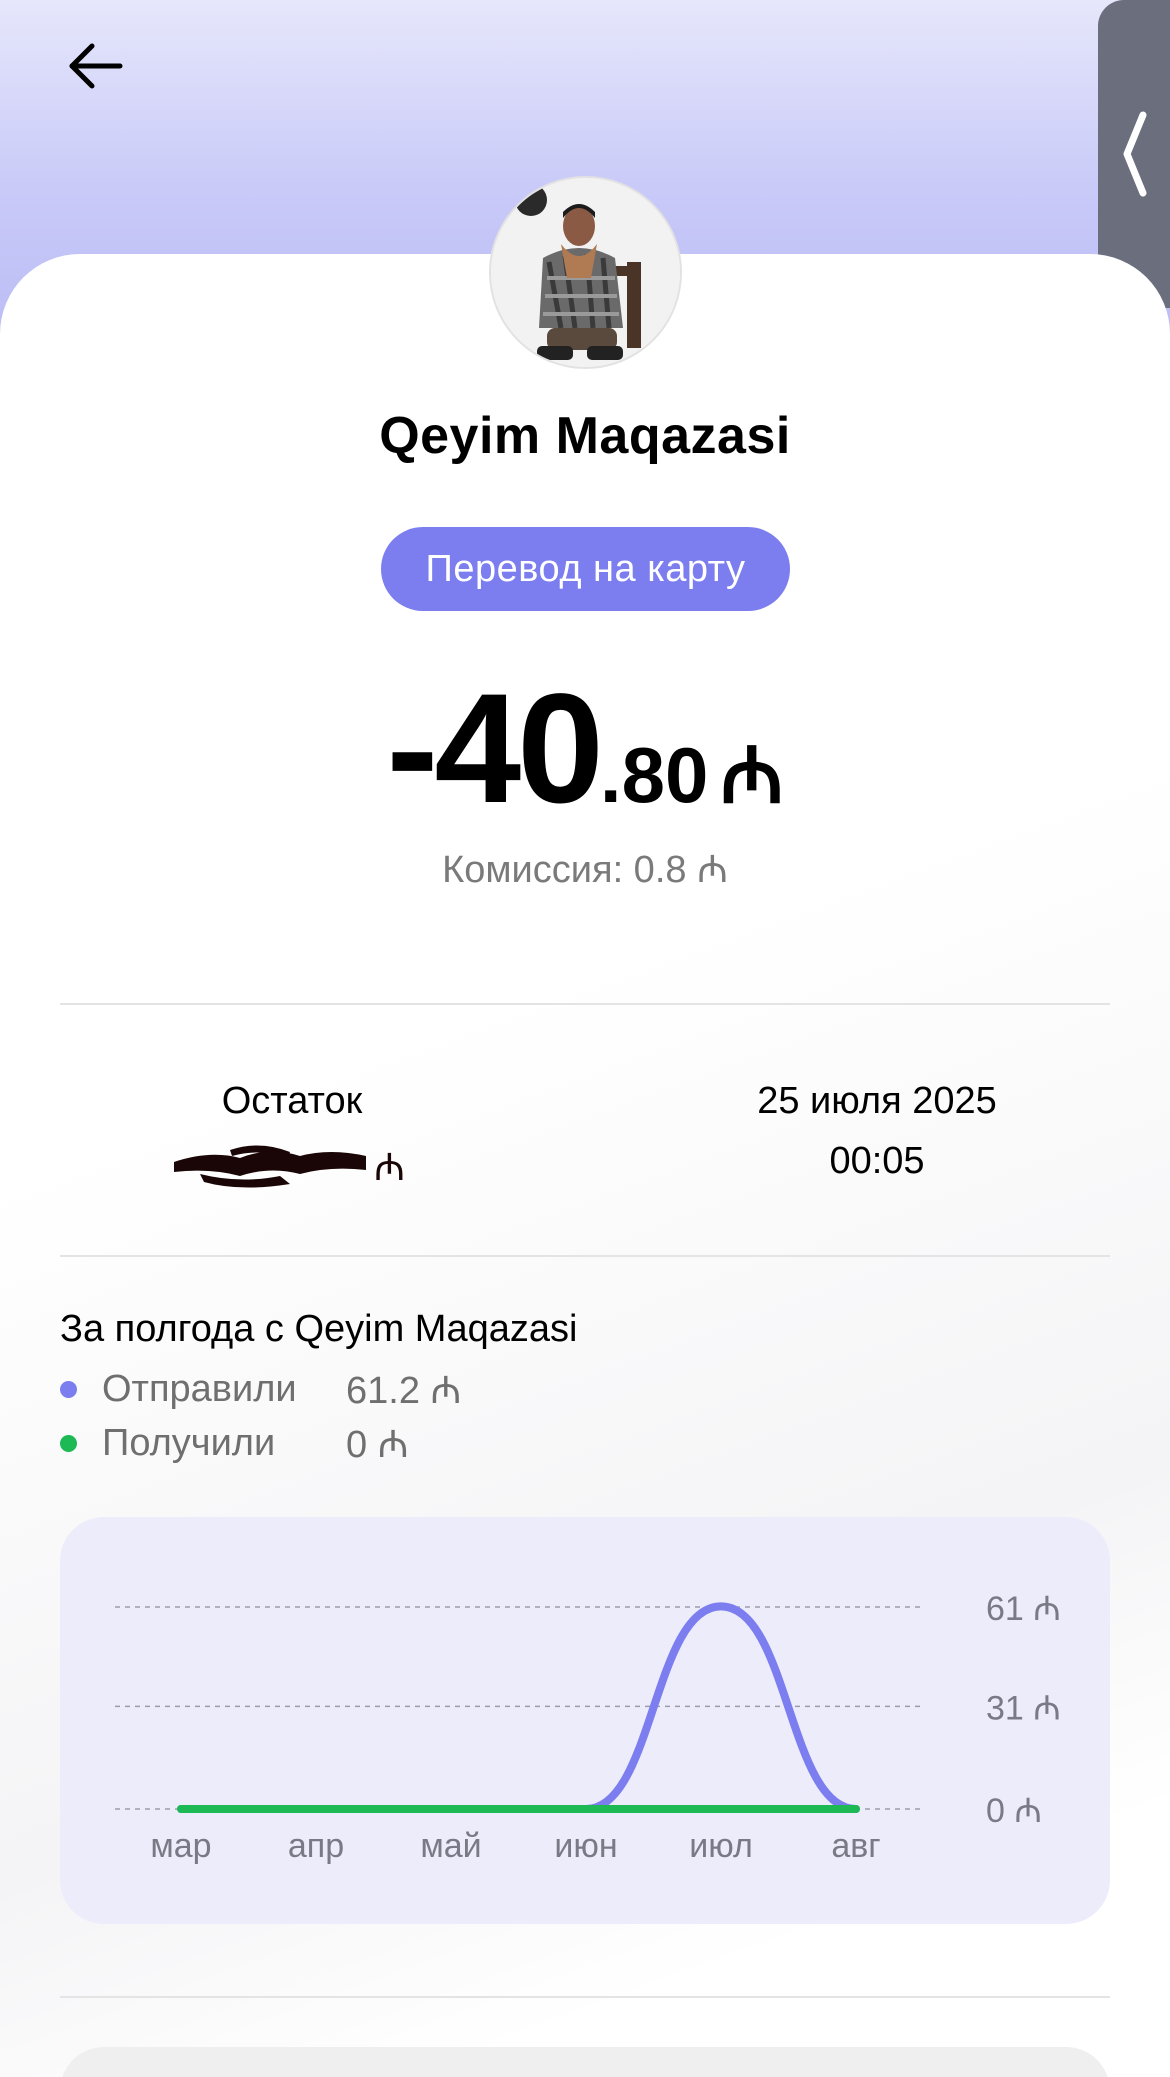  I want to click on legend-sent: Отправили 61.2 ₼, so click(260, 1389).